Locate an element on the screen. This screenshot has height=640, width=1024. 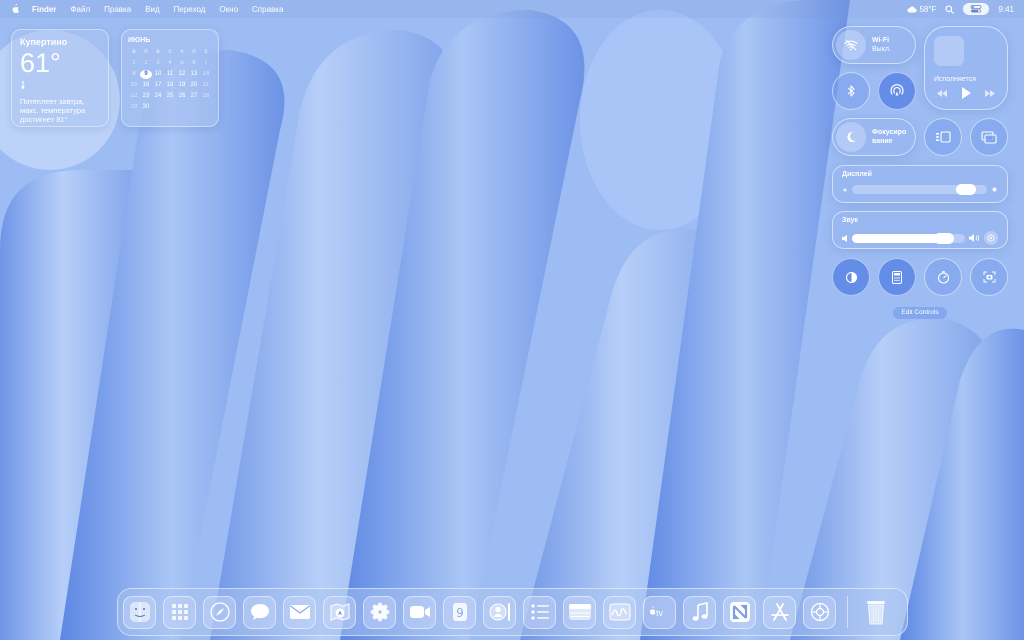
apple-tv-icon: tv is located at coordinates (656, 612).